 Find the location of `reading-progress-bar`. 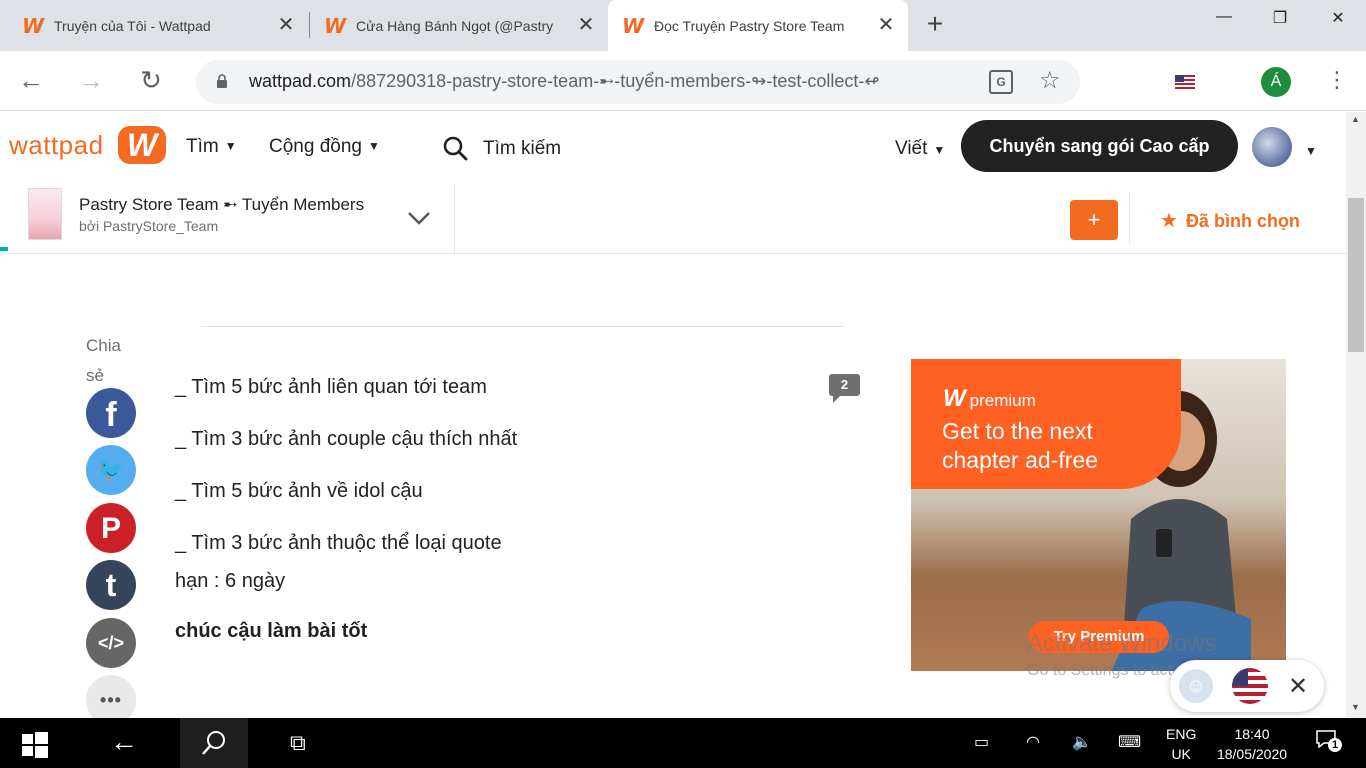

reading-progress-bar is located at coordinates (4, 249).